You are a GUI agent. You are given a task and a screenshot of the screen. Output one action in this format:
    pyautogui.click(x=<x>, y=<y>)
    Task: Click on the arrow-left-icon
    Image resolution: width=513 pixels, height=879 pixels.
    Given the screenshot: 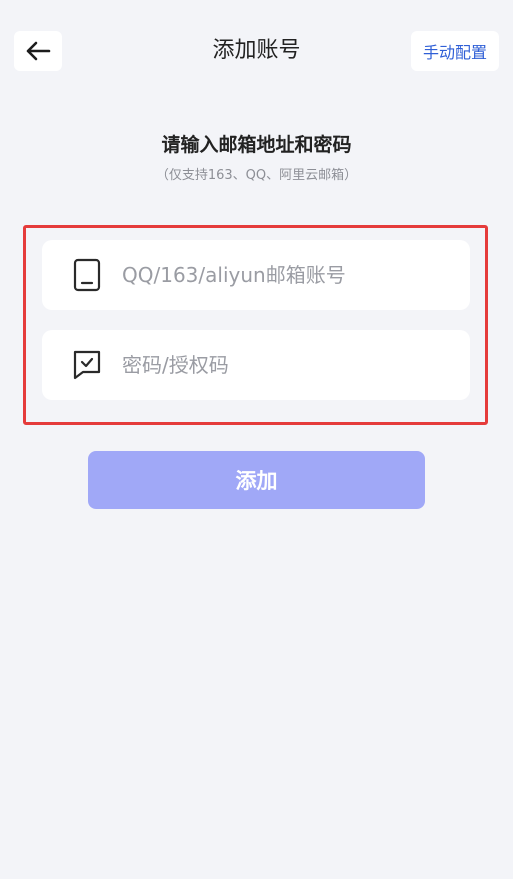 What is the action you would take?
    pyautogui.click(x=38, y=51)
    